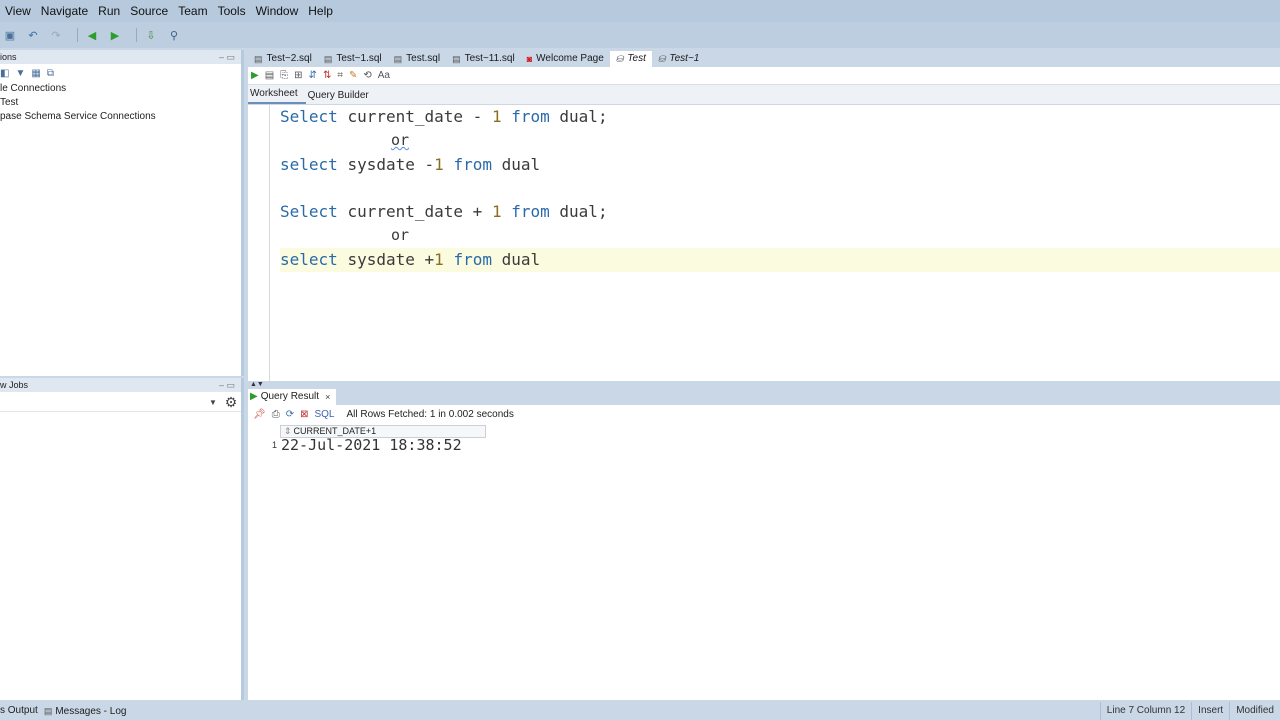 This screenshot has width=1280, height=720. I want to click on code-line, so click(780, 188).